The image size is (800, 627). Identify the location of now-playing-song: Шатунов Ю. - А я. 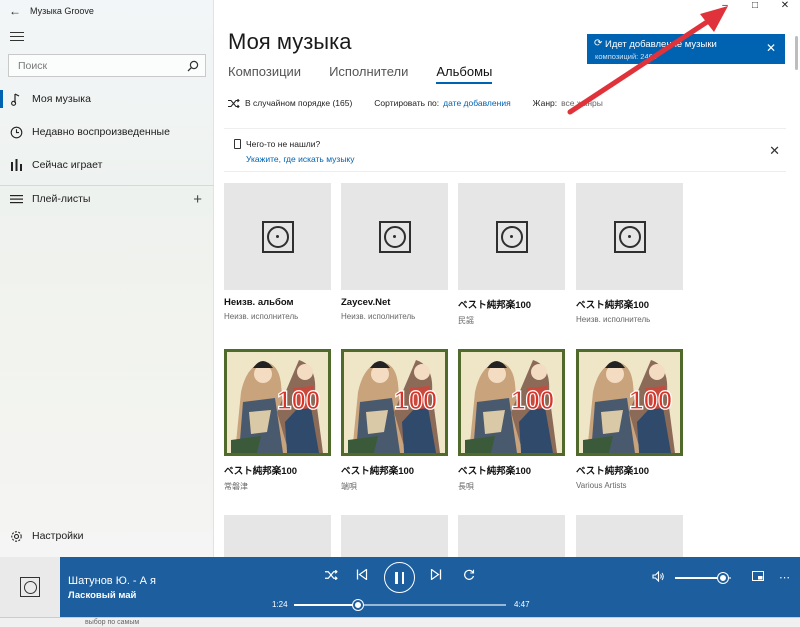
(112, 581).